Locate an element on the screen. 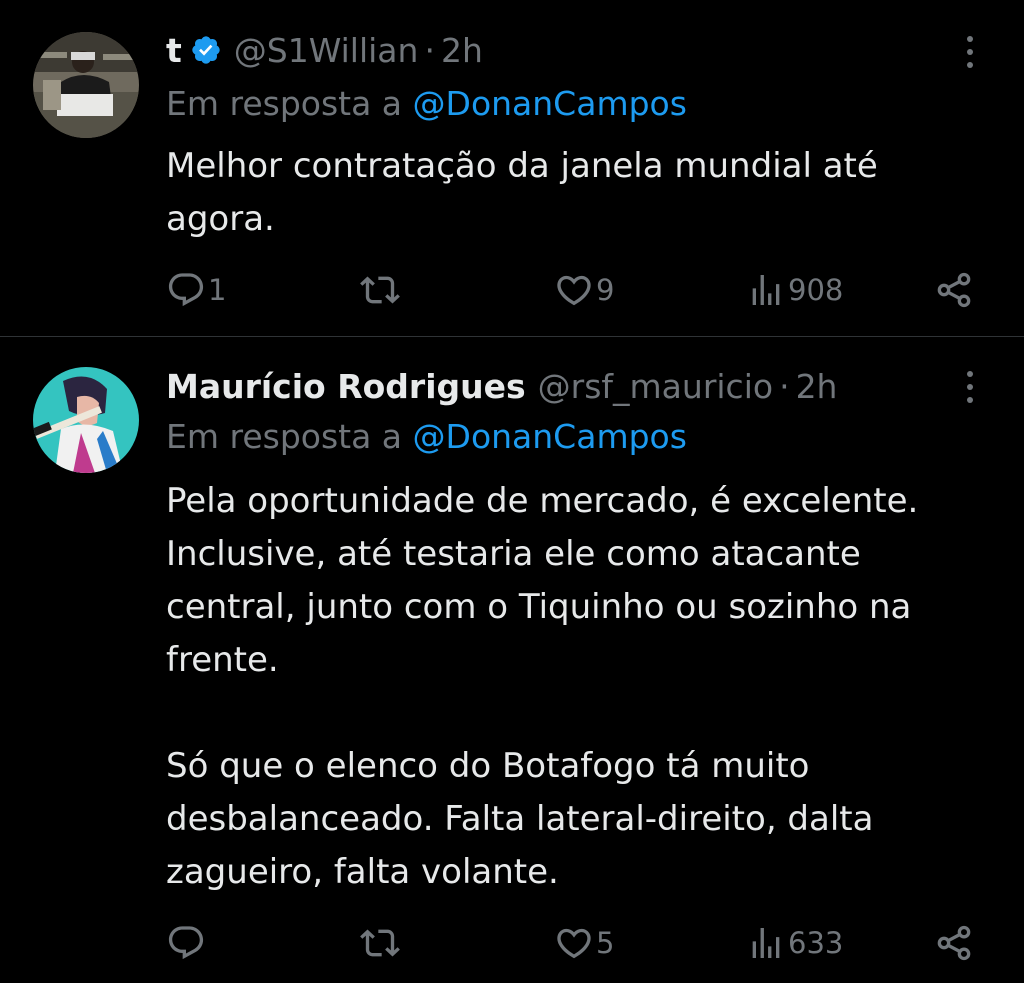  user-handle: @S1Willian is located at coordinates (326, 50).